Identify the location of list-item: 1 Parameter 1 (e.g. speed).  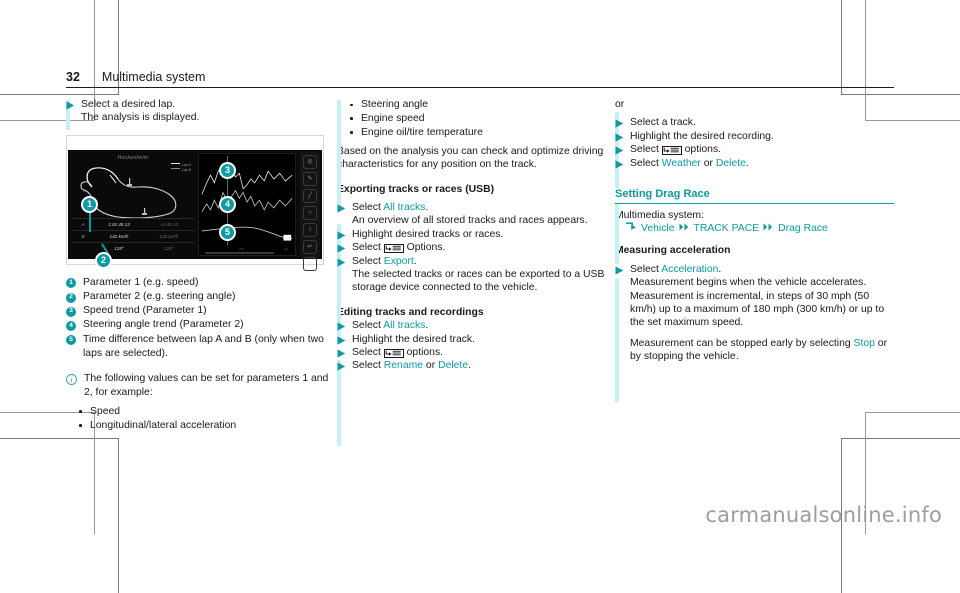
(200, 283).